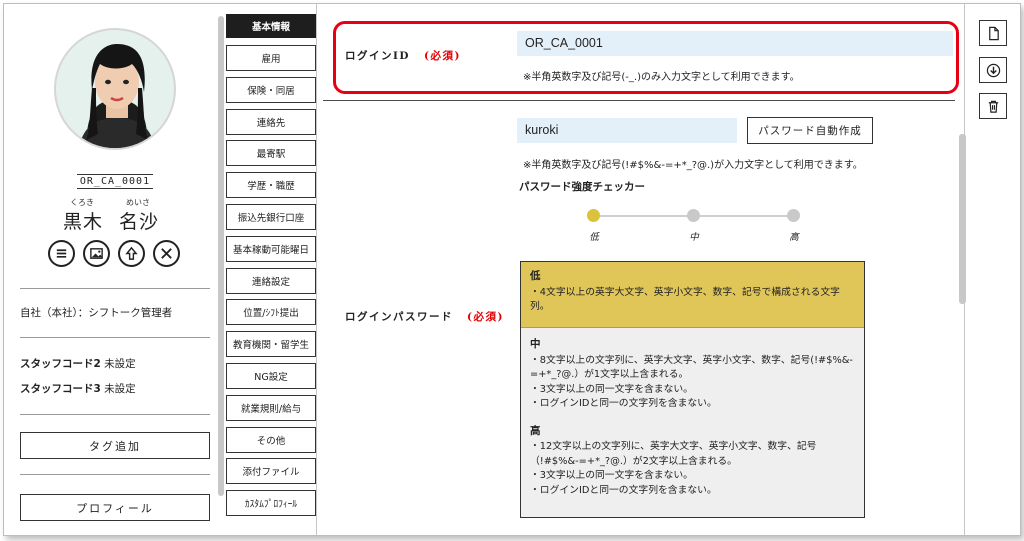 The width and height of the screenshot is (1024, 541). I want to click on name-last: 黒木, so click(82, 222).